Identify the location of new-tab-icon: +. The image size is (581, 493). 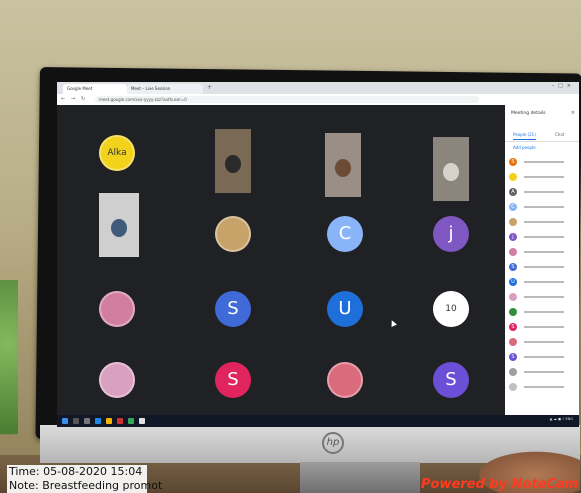
(209, 87).